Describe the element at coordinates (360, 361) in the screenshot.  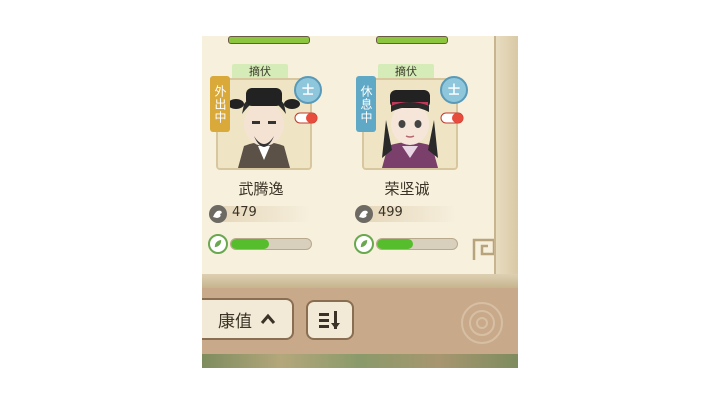
I see `town-map-preview` at that location.